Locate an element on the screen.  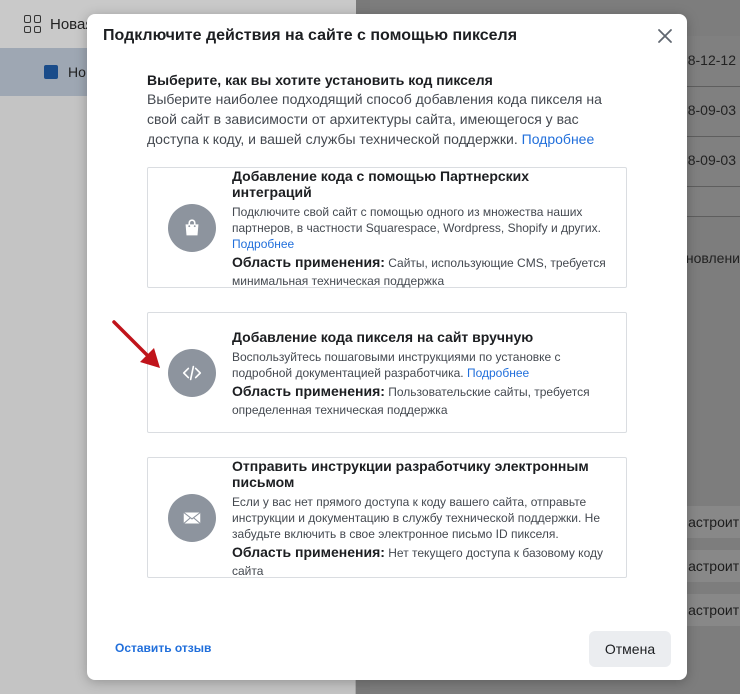
code-icon is located at coordinates (192, 373).